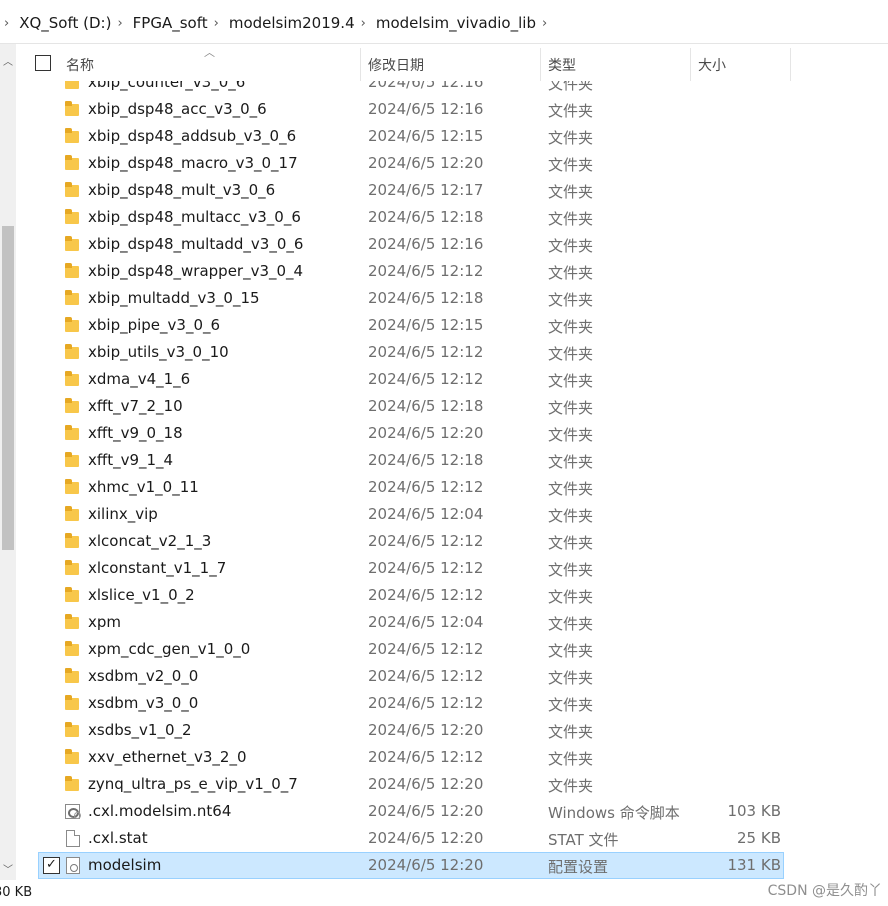  What do you see at coordinates (452, 541) in the screenshot?
I see `file-row: xlconcat_v2_1_3 2024/6/5 12:12 文件夹` at bounding box center [452, 541].